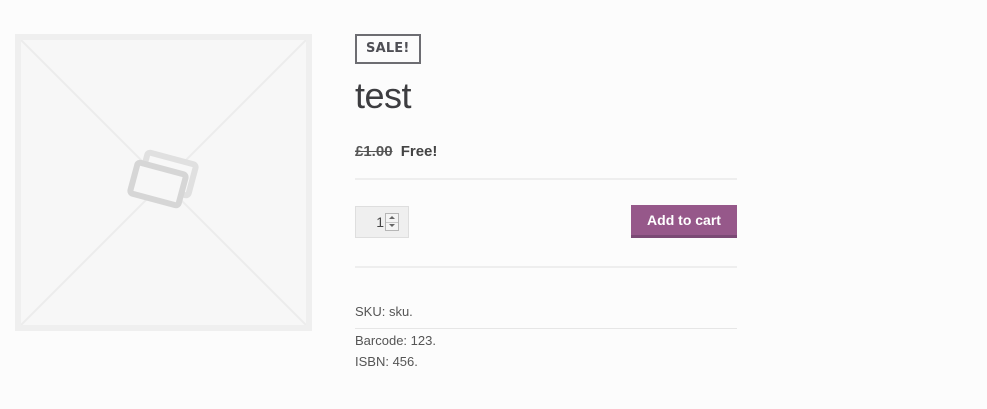 The height and width of the screenshot is (409, 987). I want to click on product-meta: SKU: sku. Barcode: 123. ISBN: 456., so click(546, 336).